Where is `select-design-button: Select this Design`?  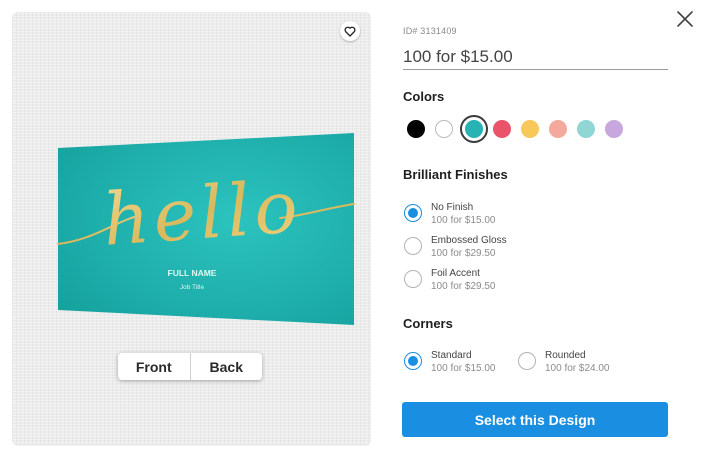 select-design-button: Select this Design is located at coordinates (535, 419).